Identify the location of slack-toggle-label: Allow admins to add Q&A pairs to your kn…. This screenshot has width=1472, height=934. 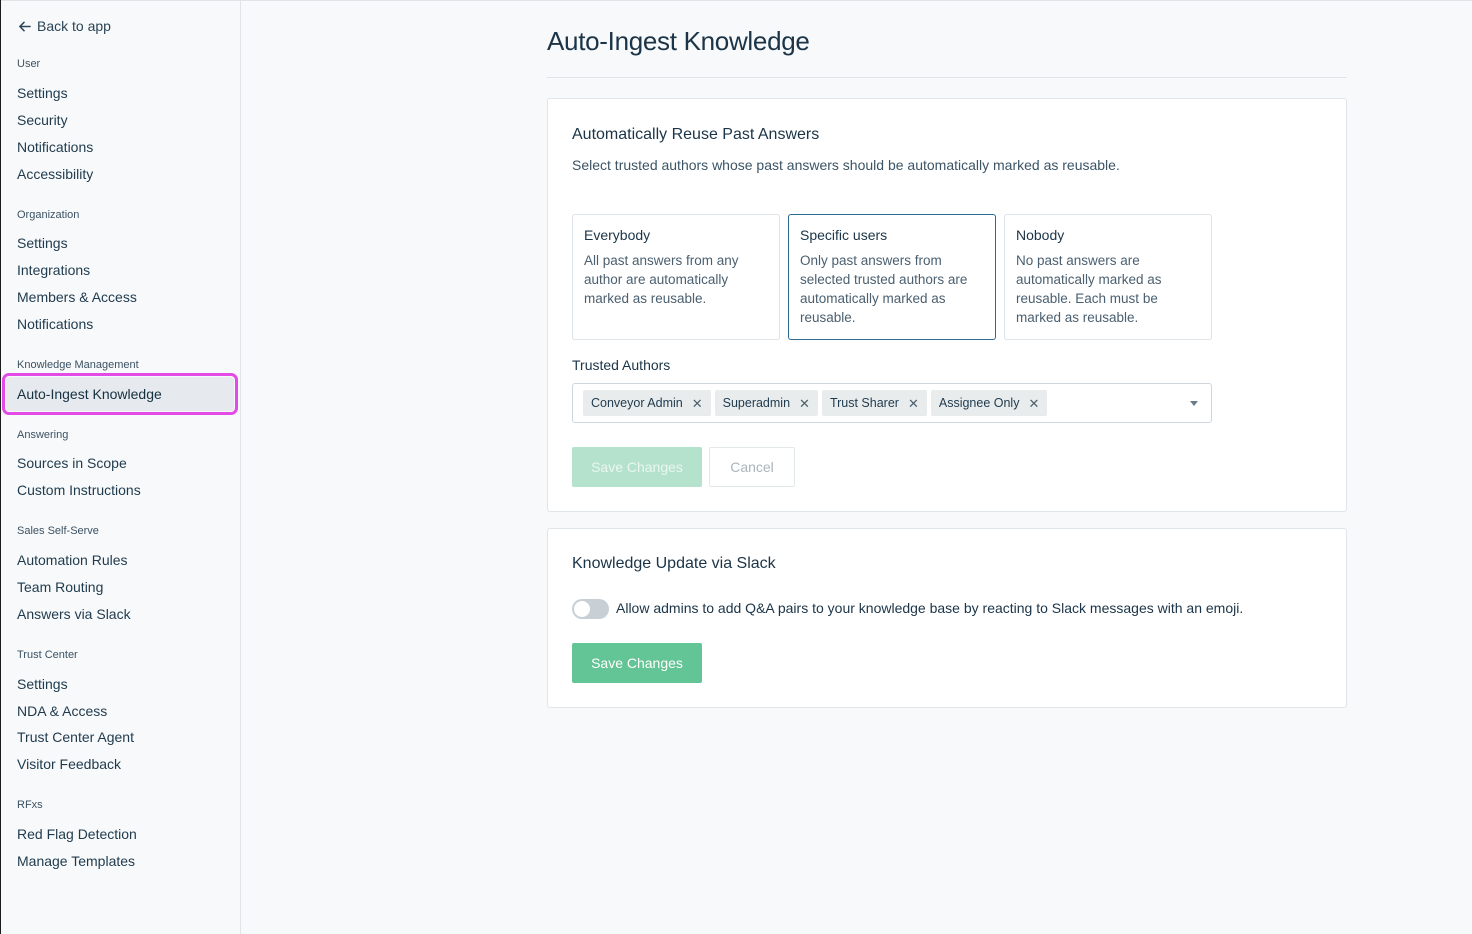
(930, 608).